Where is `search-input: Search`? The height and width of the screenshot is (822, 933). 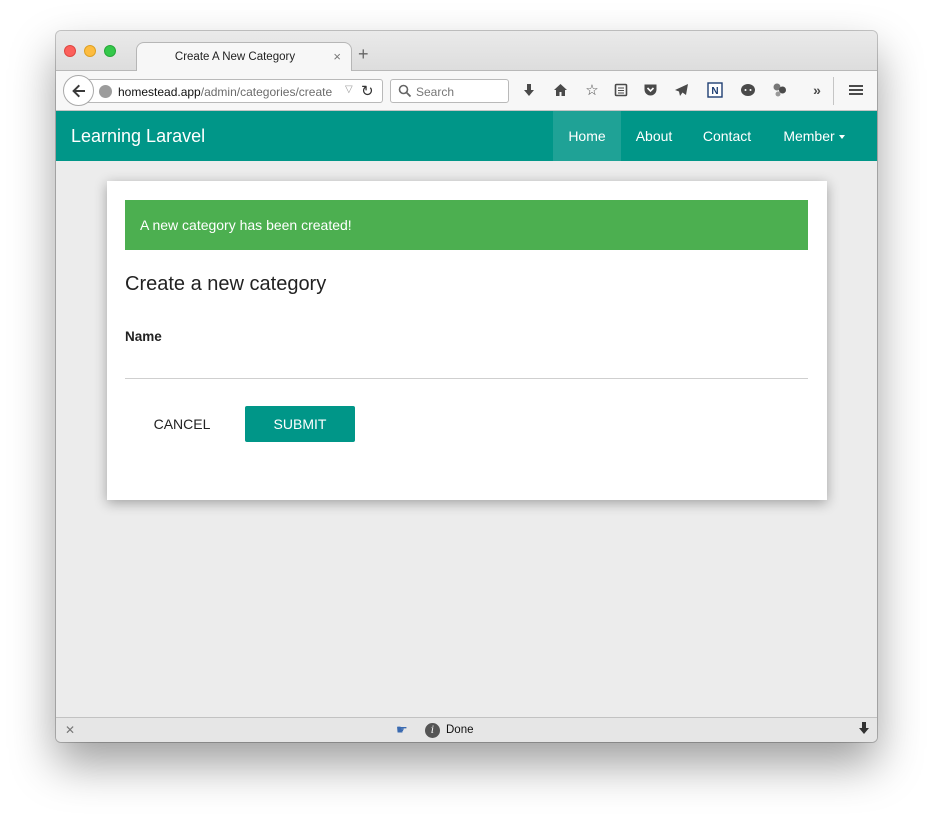 search-input: Search is located at coordinates (449, 91).